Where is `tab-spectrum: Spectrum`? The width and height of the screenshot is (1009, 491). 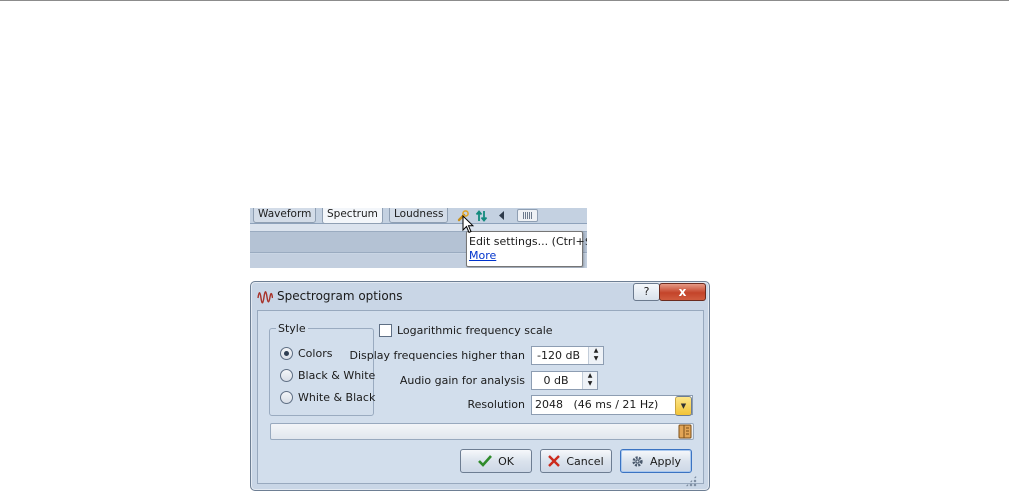
tab-spectrum: Spectrum is located at coordinates (352, 216).